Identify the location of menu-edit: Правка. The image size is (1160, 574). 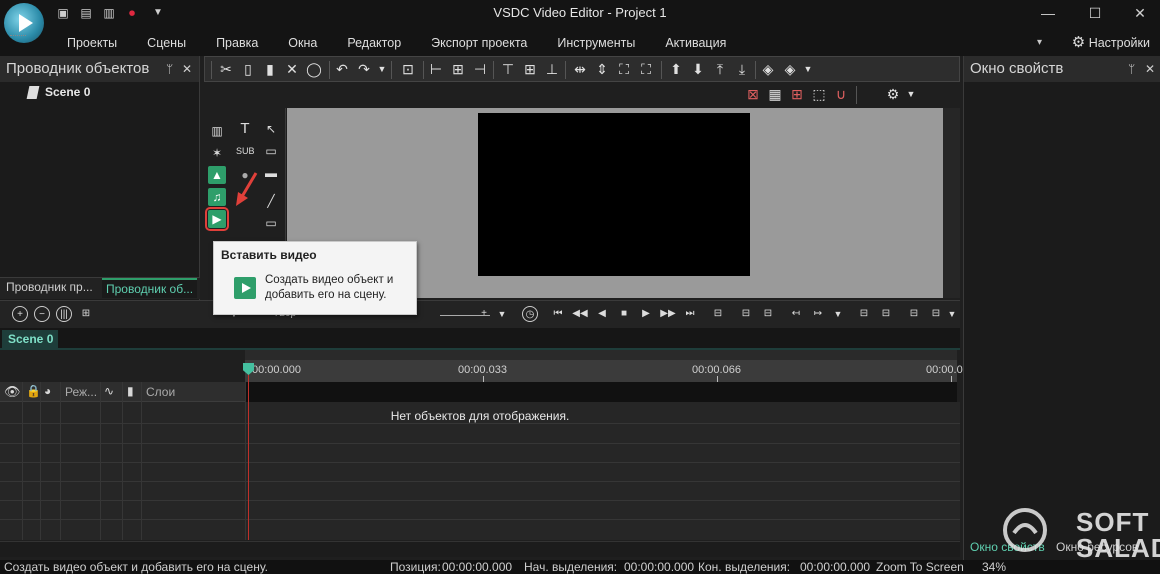
(237, 43).